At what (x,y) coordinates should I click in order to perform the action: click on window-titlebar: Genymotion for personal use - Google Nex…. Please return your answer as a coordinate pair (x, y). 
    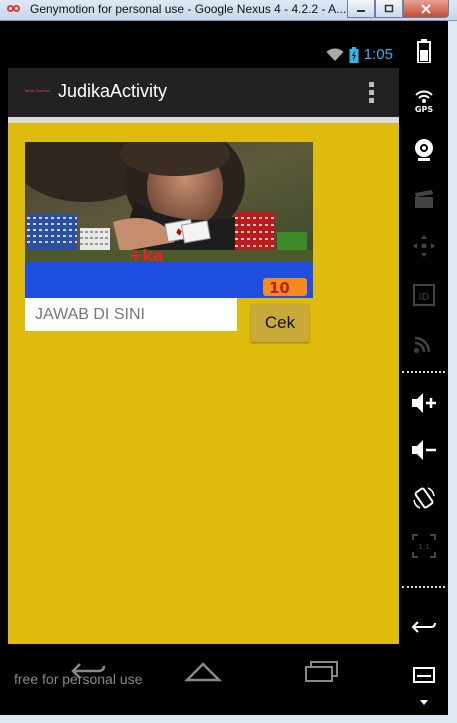
    Looking at the image, I should click on (228, 10).